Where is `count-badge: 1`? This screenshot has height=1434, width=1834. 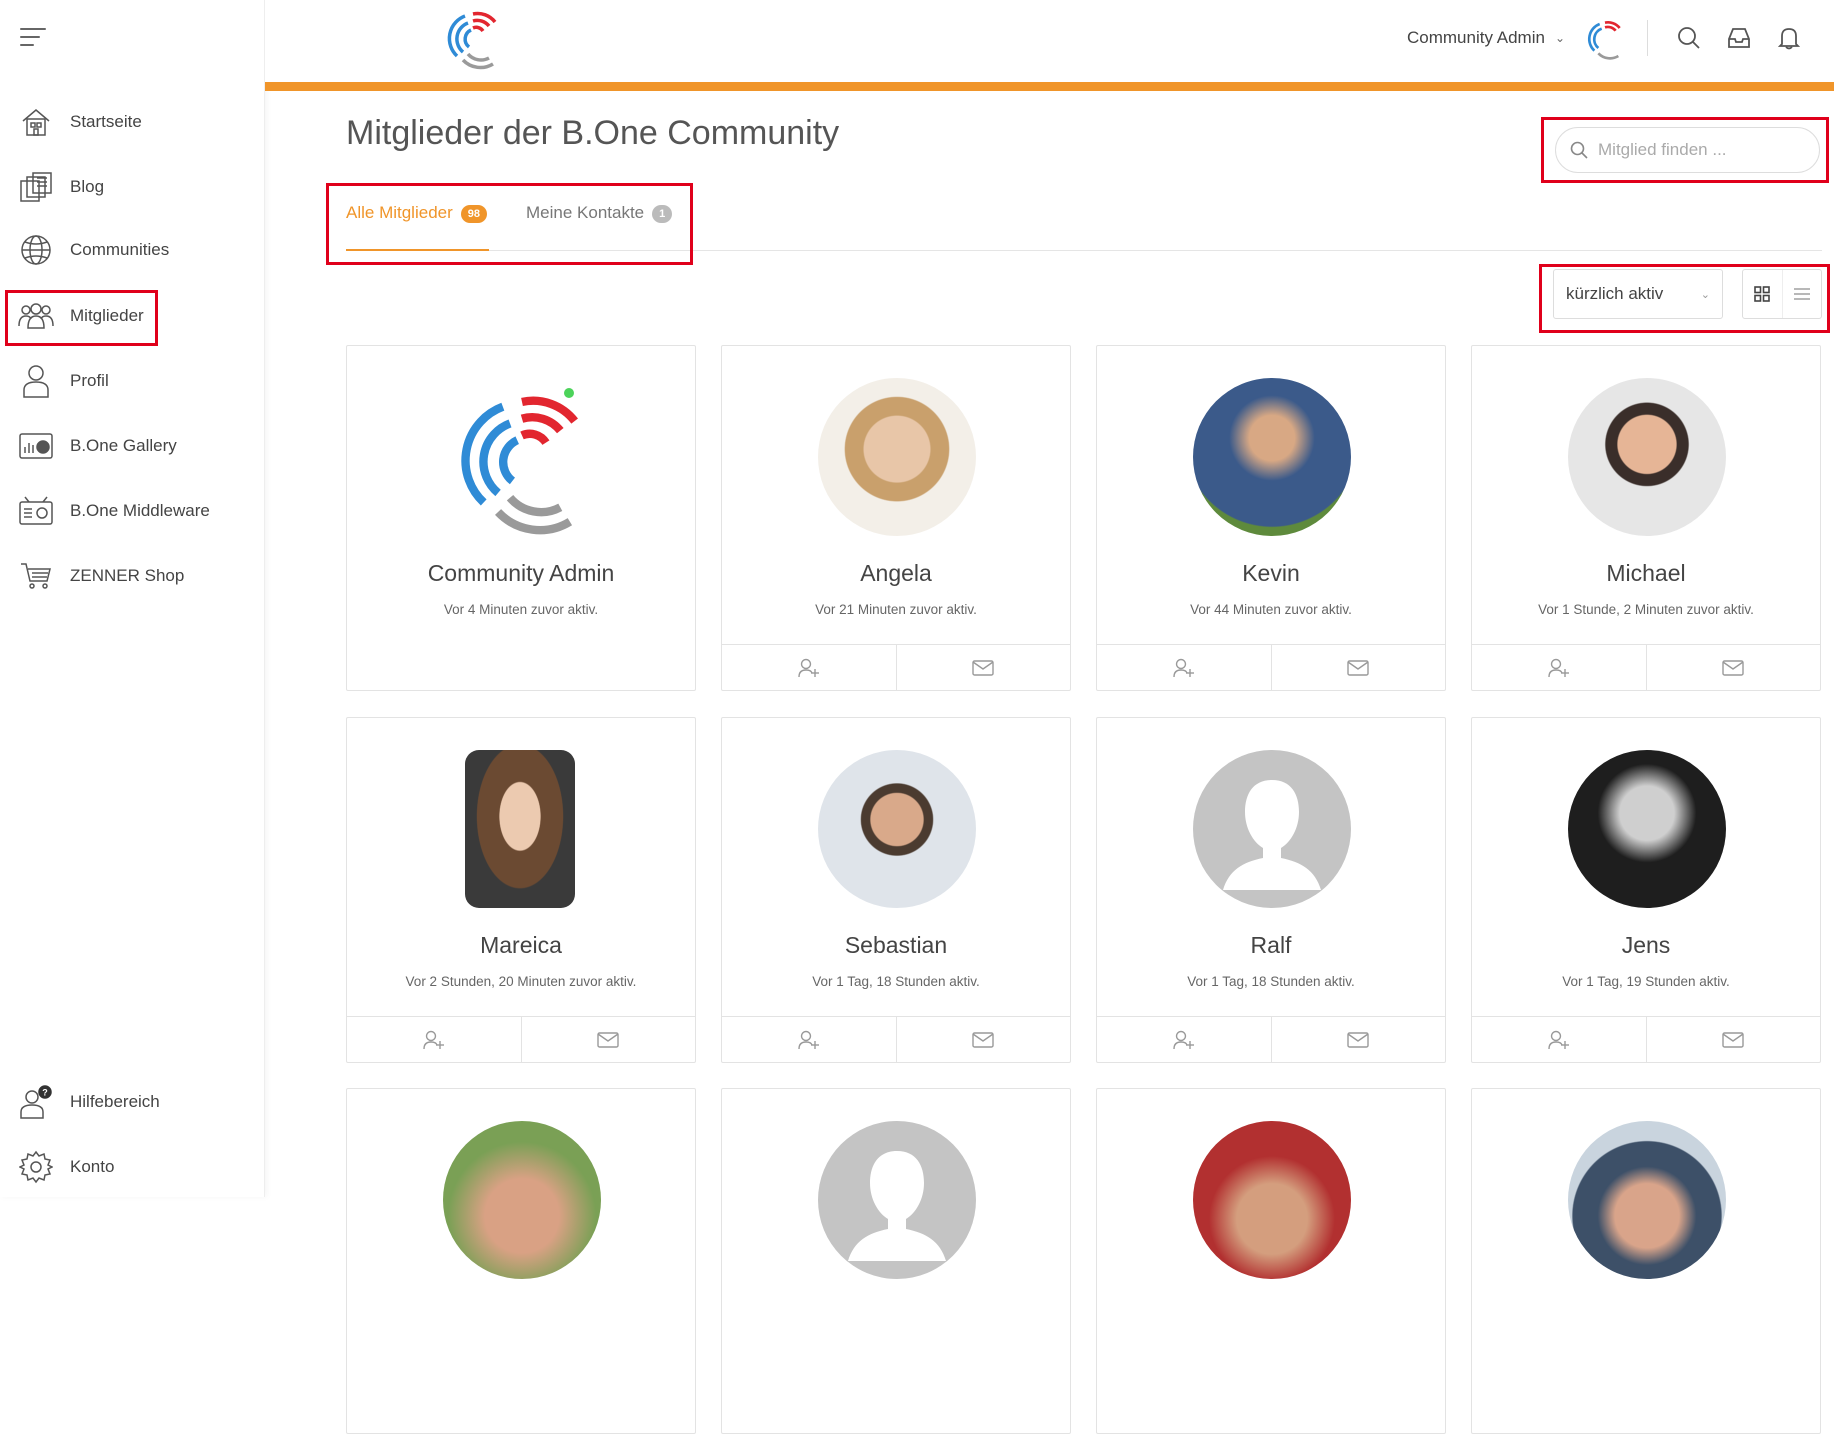 count-badge: 1 is located at coordinates (662, 214).